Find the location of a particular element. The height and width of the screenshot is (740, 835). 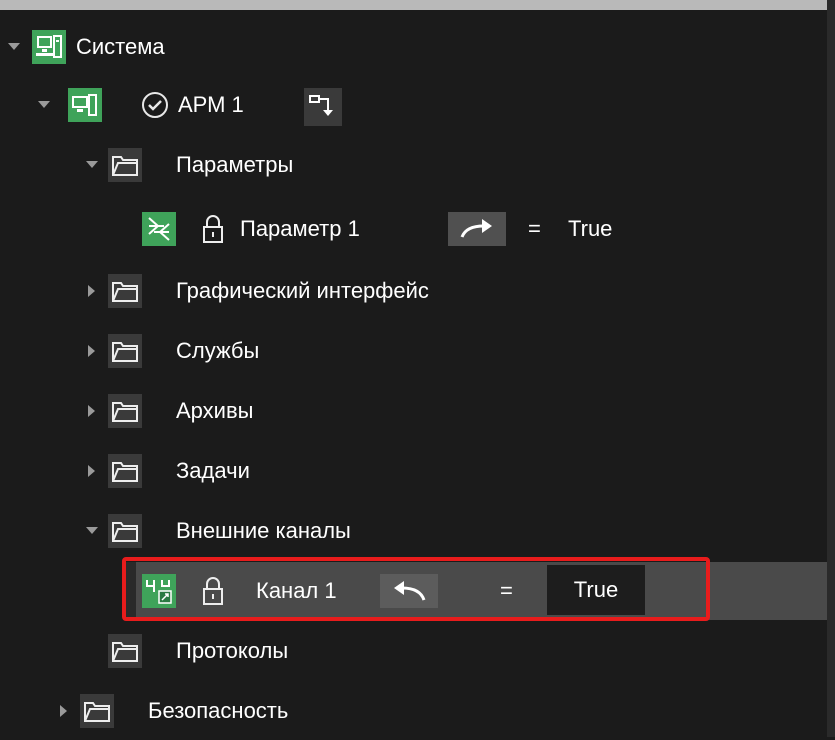

tree-node-label: Графический интерфейс is located at coordinates (302, 290).